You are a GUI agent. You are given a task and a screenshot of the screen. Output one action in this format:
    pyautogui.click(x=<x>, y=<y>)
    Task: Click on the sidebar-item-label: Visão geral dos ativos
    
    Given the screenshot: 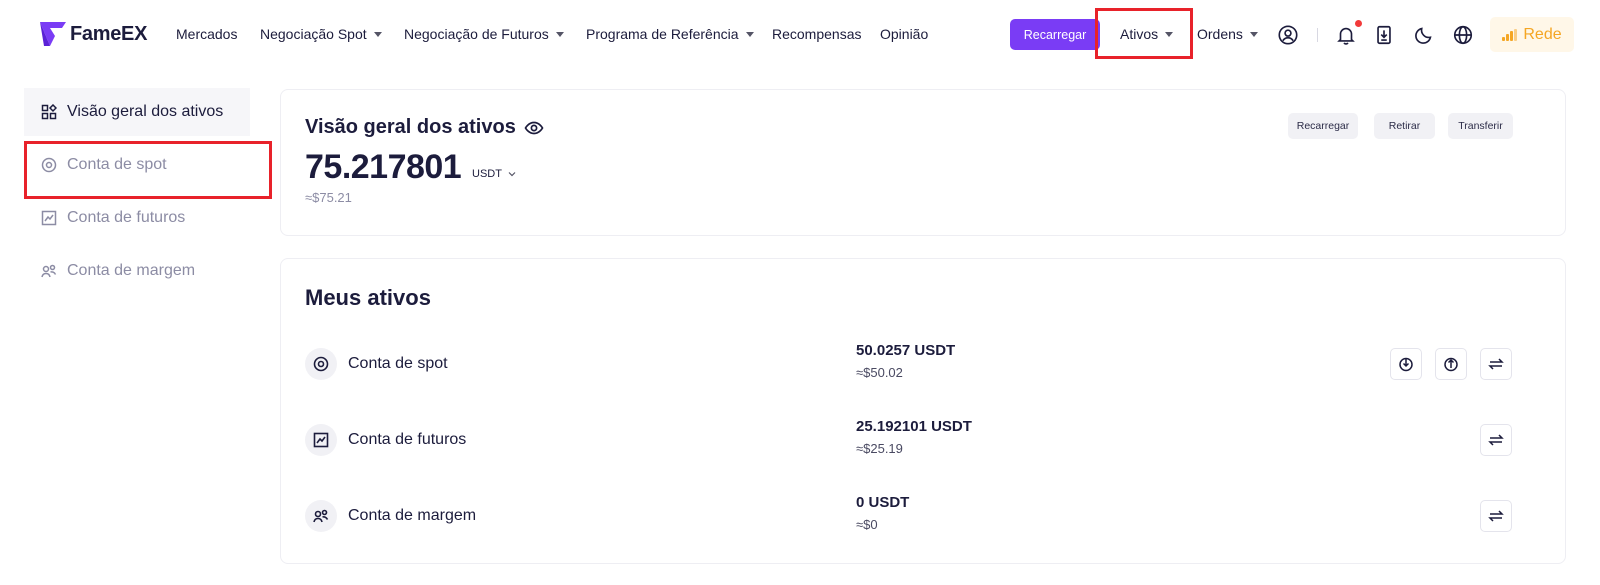 What is the action you would take?
    pyautogui.click(x=145, y=111)
    